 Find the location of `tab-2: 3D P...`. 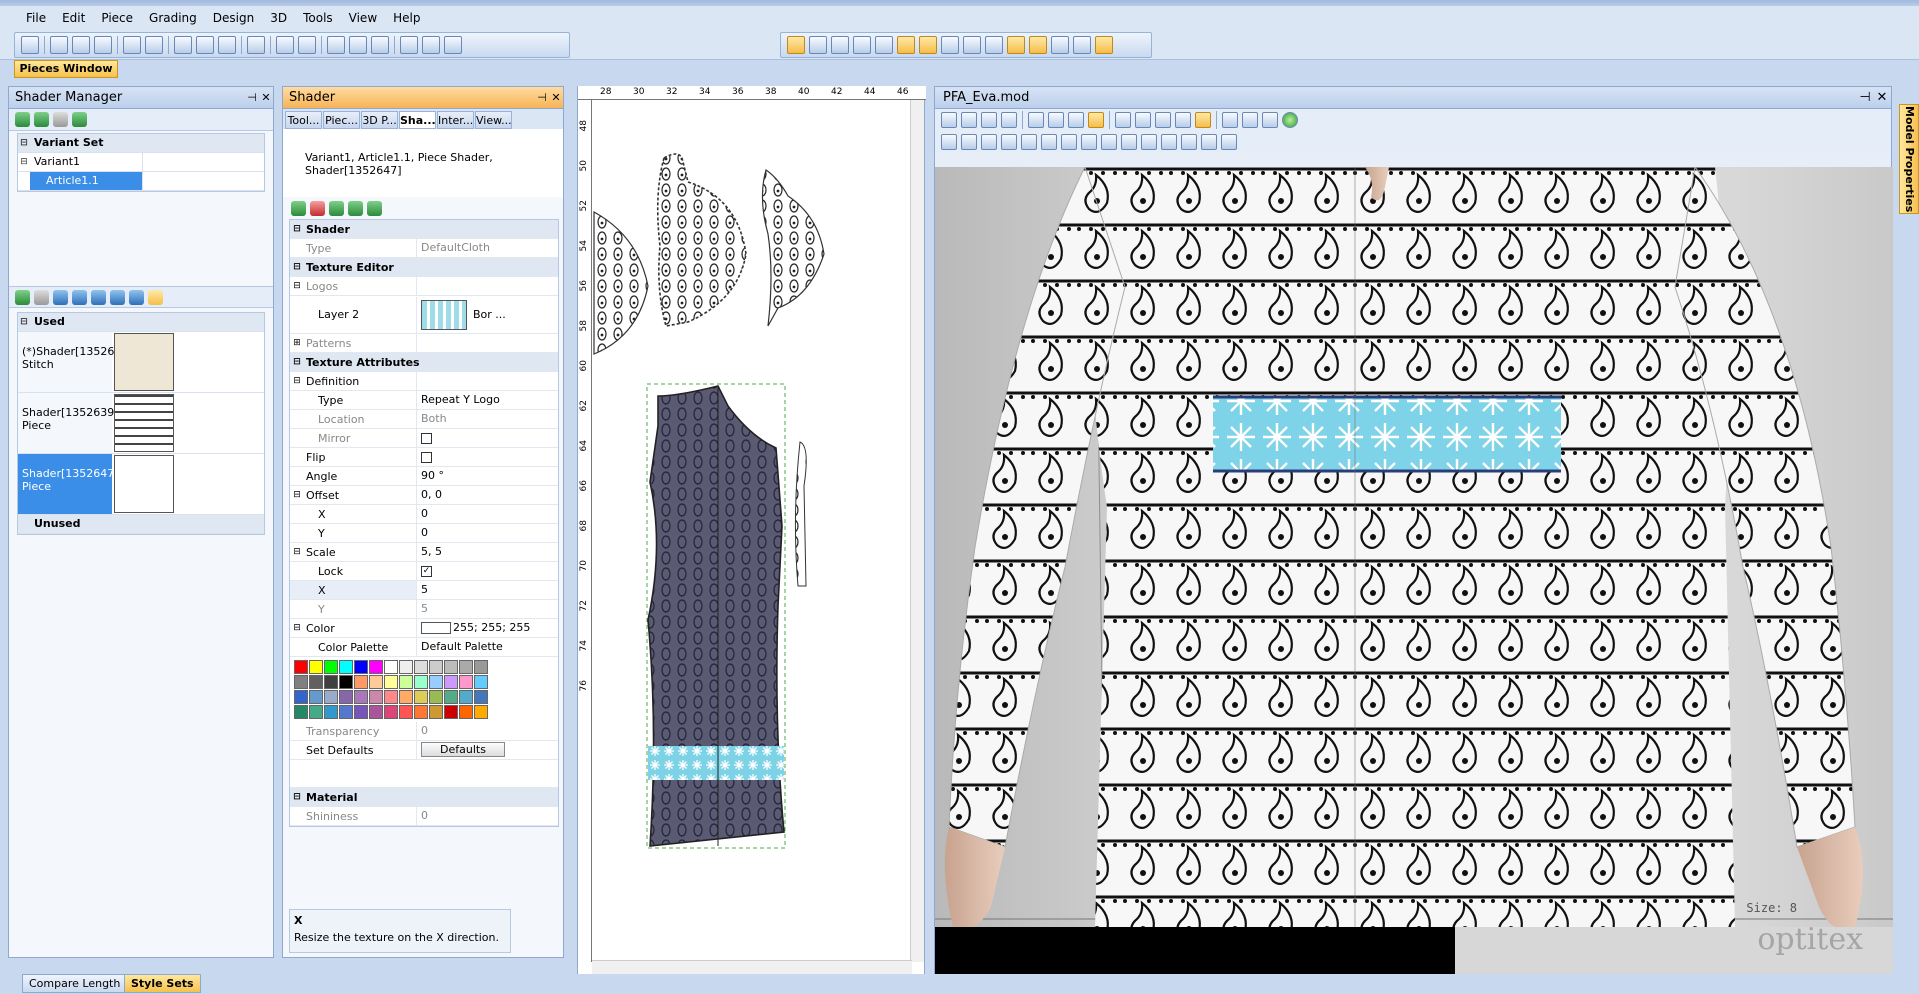

tab-2: 3D P... is located at coordinates (379, 120).